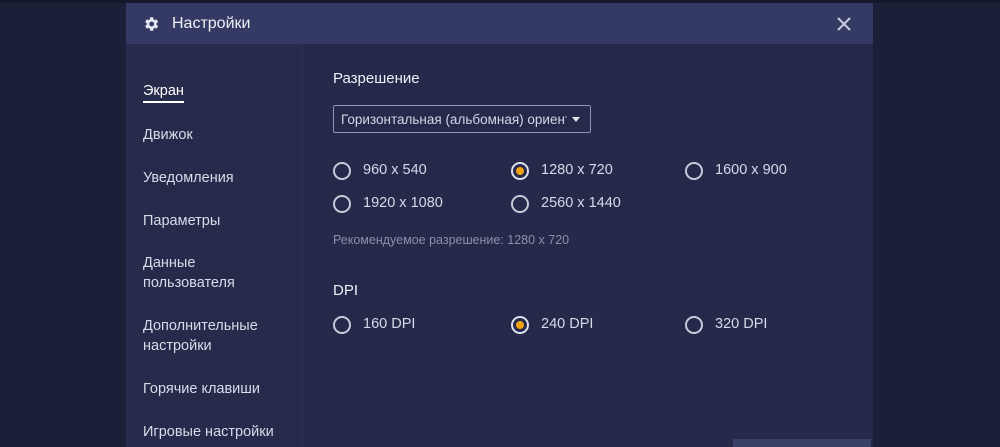 This screenshot has width=1000, height=447. What do you see at coordinates (189, 273) in the screenshot?
I see `sidebar-item-label: Данные пользователя` at bounding box center [189, 273].